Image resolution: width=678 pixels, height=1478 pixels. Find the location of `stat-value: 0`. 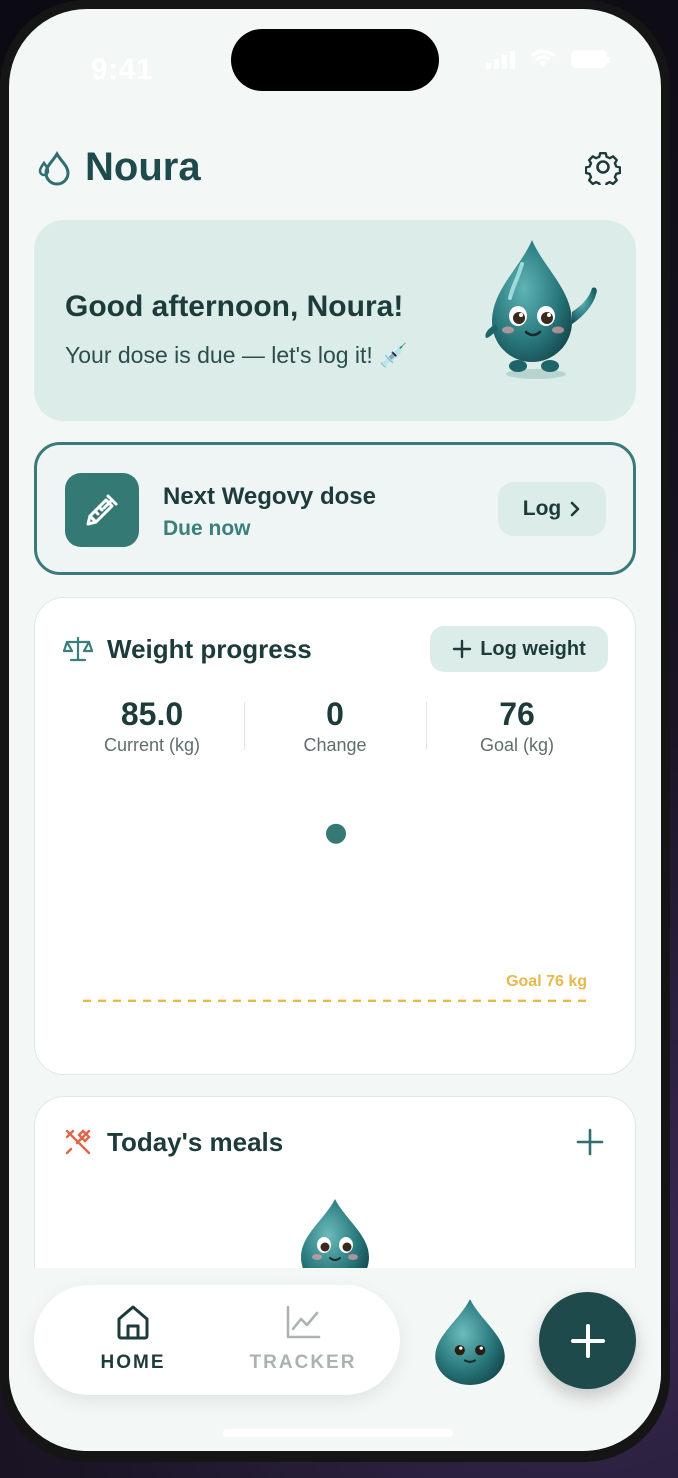

stat-value: 0 is located at coordinates (335, 714).